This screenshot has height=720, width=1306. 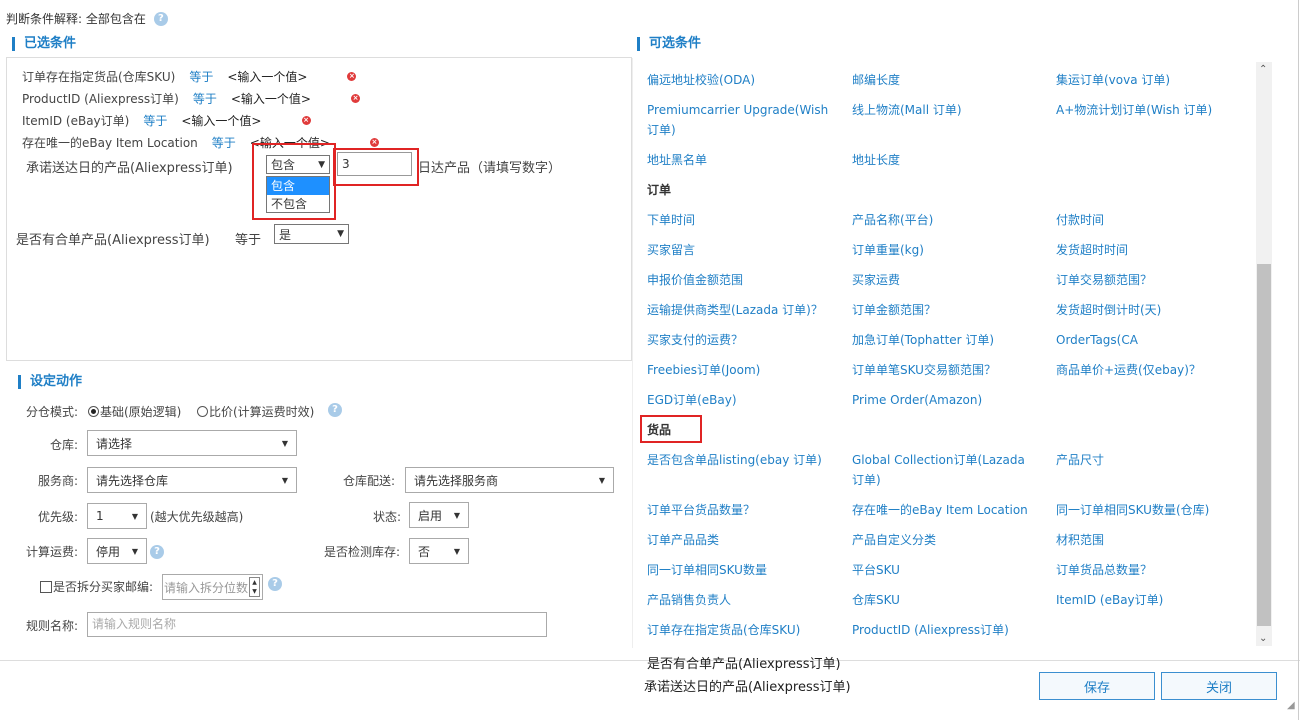 What do you see at coordinates (117, 516) in the screenshot?
I see `priority-select: 1 ▼` at bounding box center [117, 516].